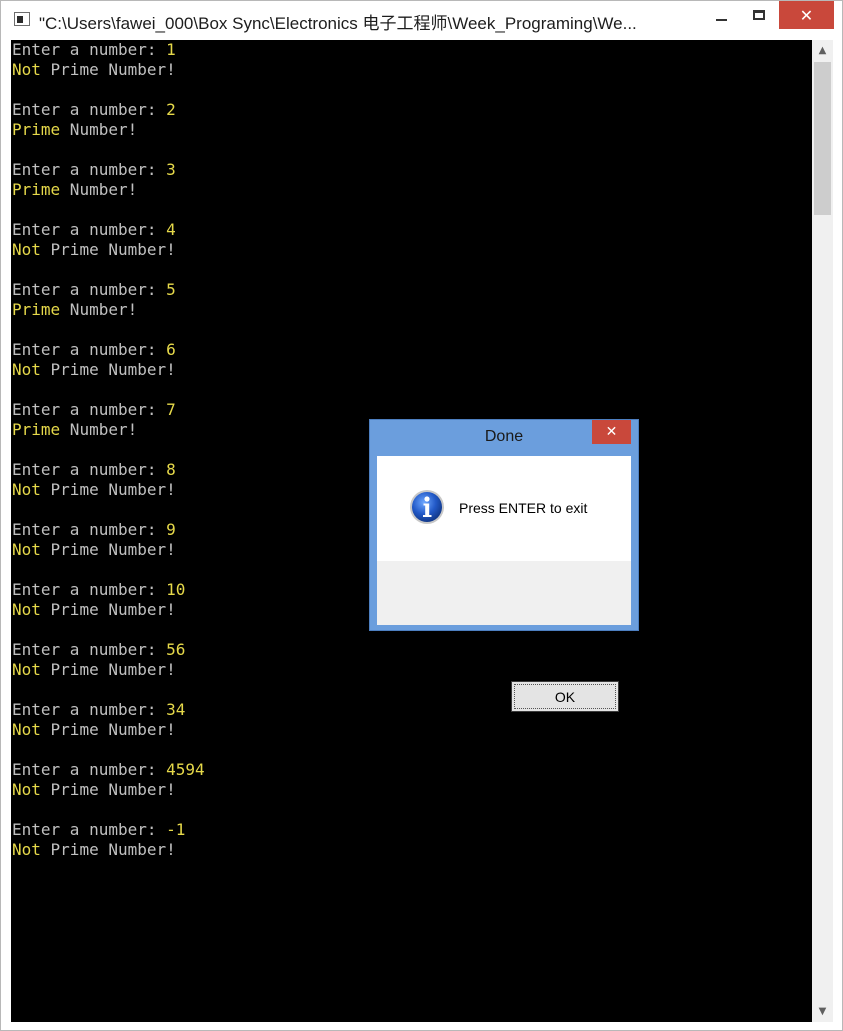  Describe the element at coordinates (171, 409) in the screenshot. I see `console-highlight-text: 7` at that location.